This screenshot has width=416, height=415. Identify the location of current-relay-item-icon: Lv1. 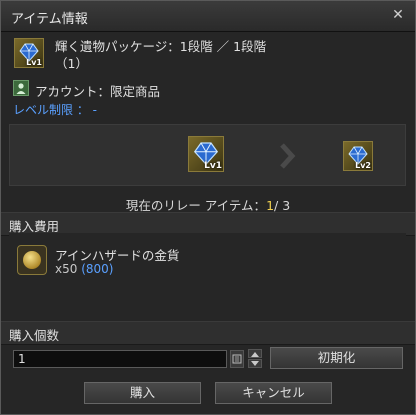
(206, 154).